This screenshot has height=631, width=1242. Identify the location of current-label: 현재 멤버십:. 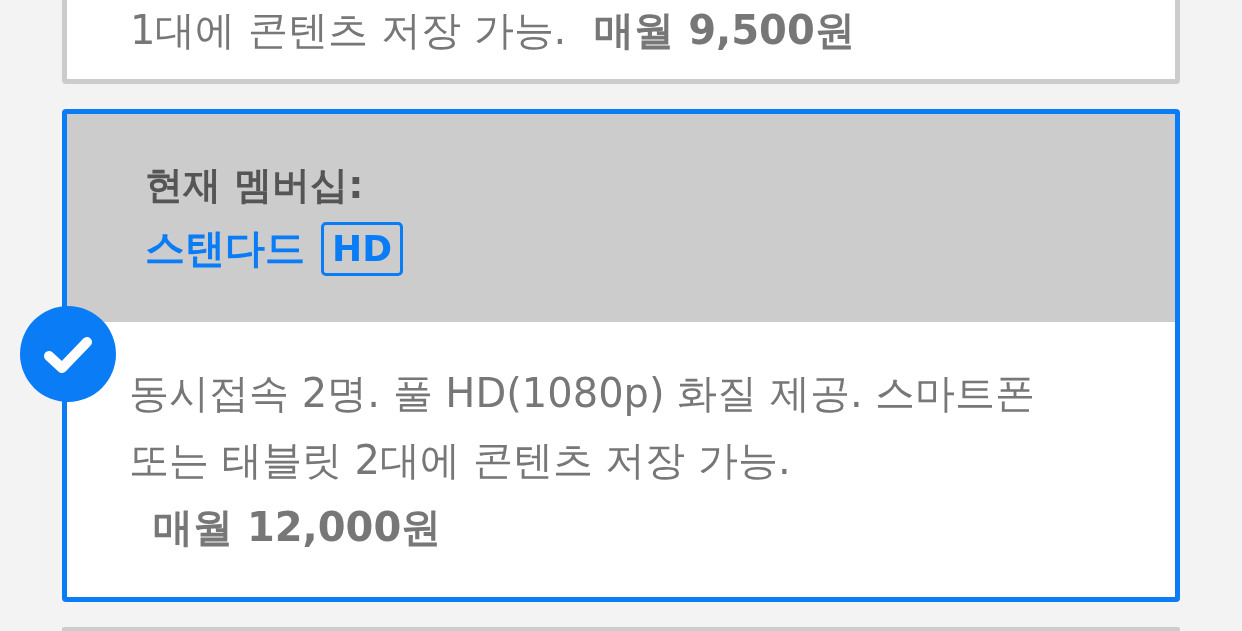
(255, 185).